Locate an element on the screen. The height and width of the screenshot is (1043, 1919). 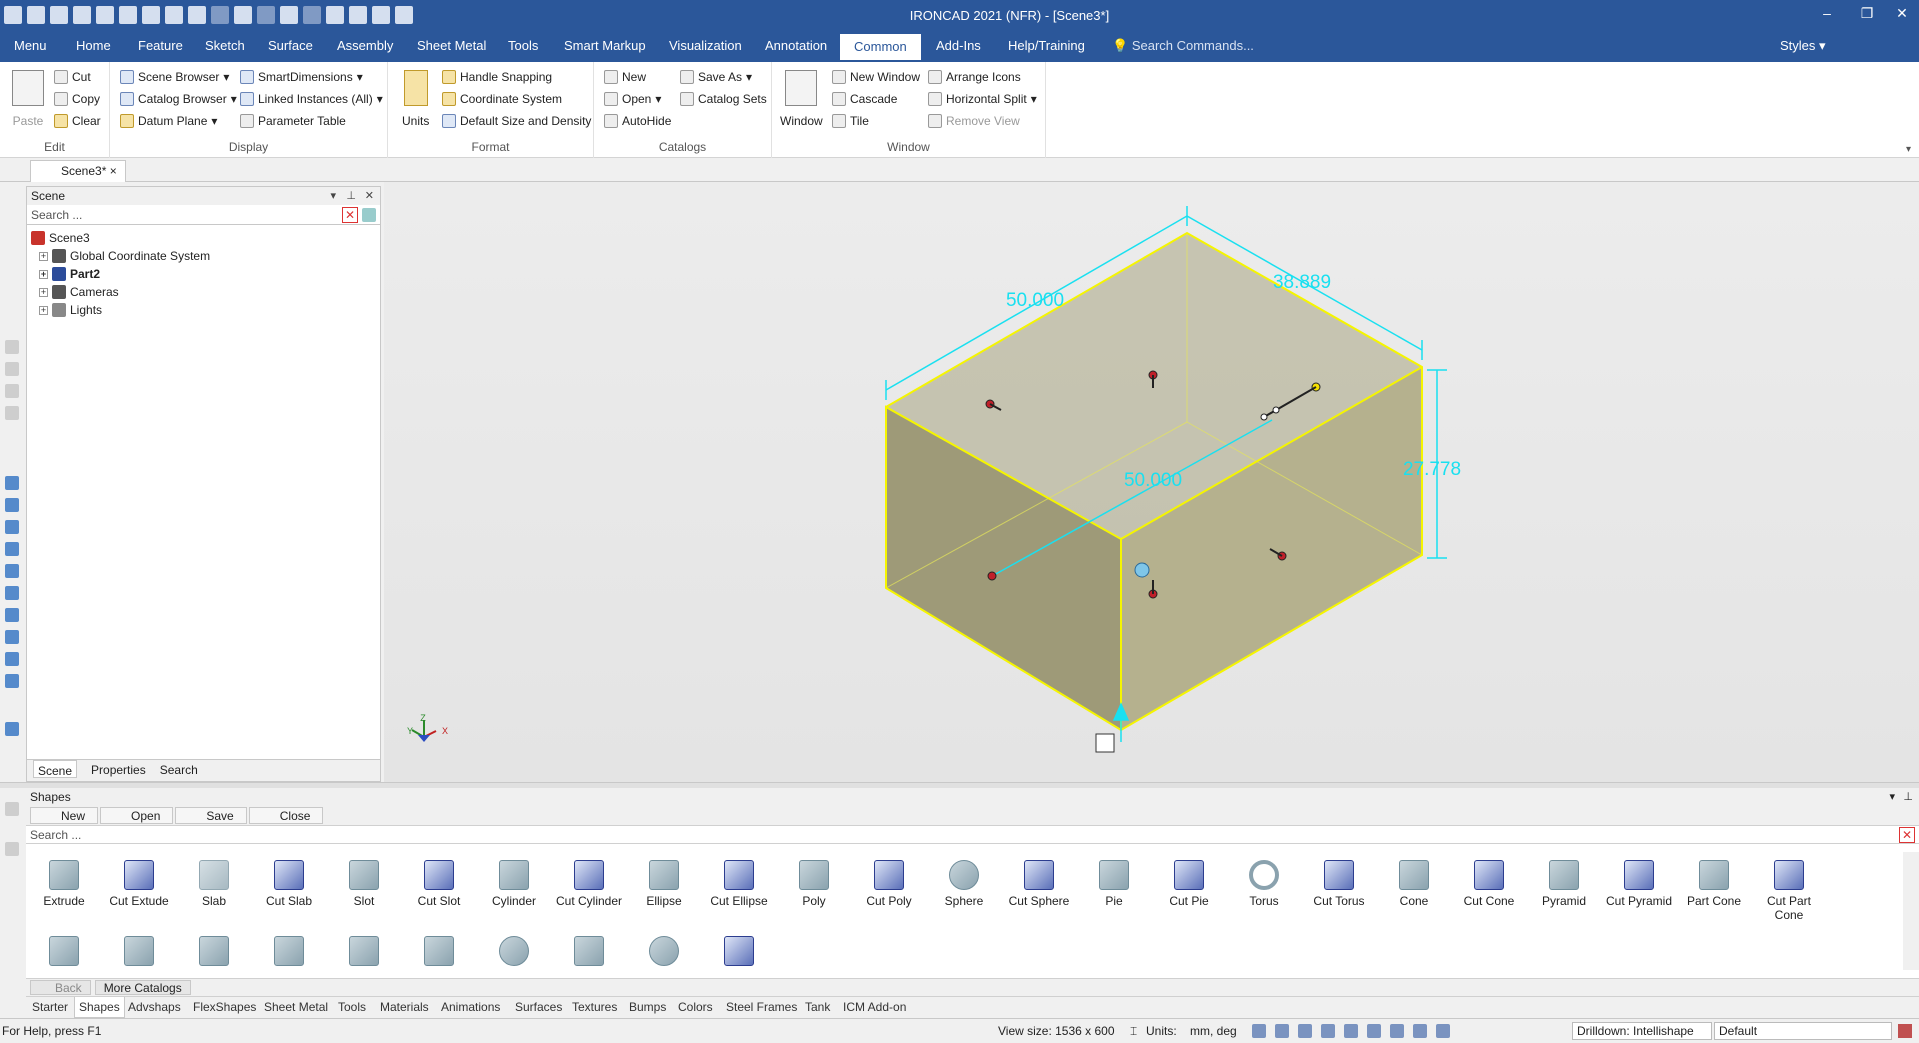
tree-item-part2: + Part2 is located at coordinates (203, 274).